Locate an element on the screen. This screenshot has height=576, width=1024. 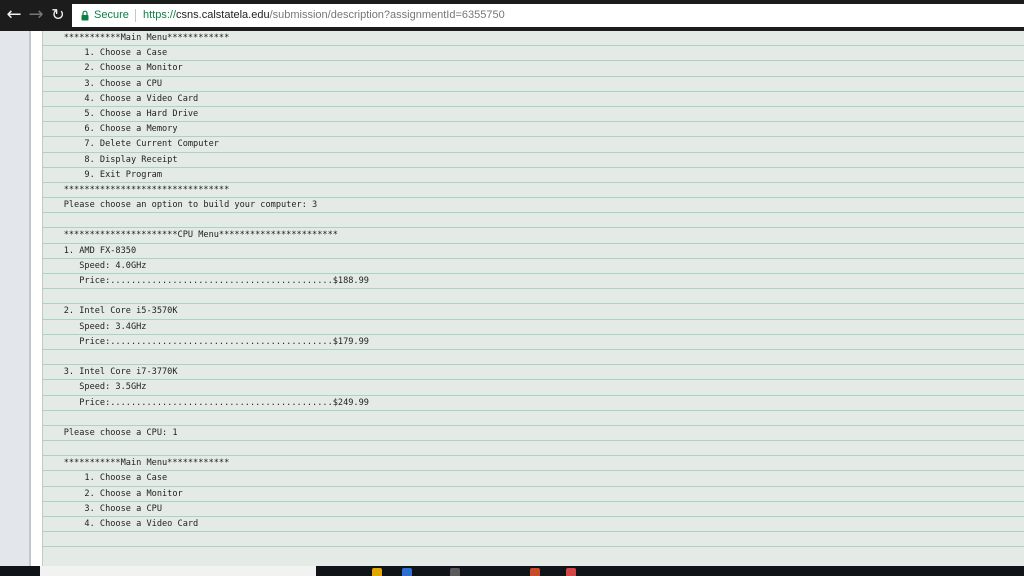
address-separator is located at coordinates (135, 15).